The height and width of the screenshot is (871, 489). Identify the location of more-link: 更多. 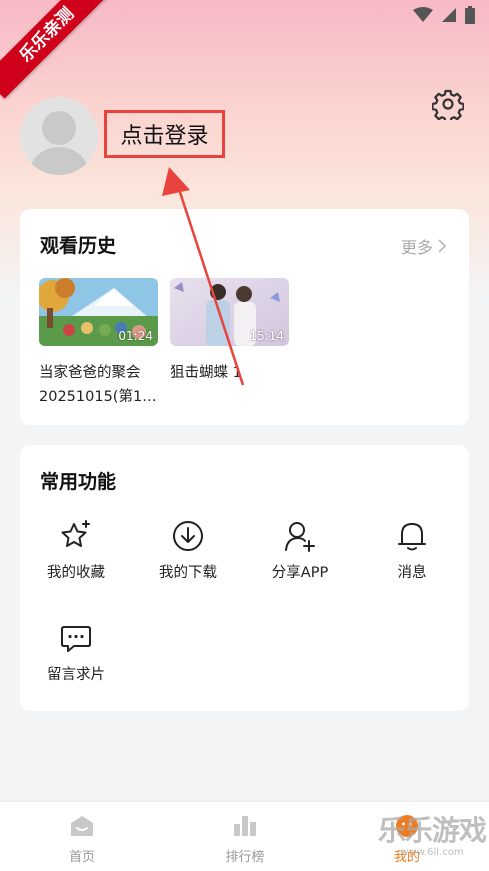
(424, 246).